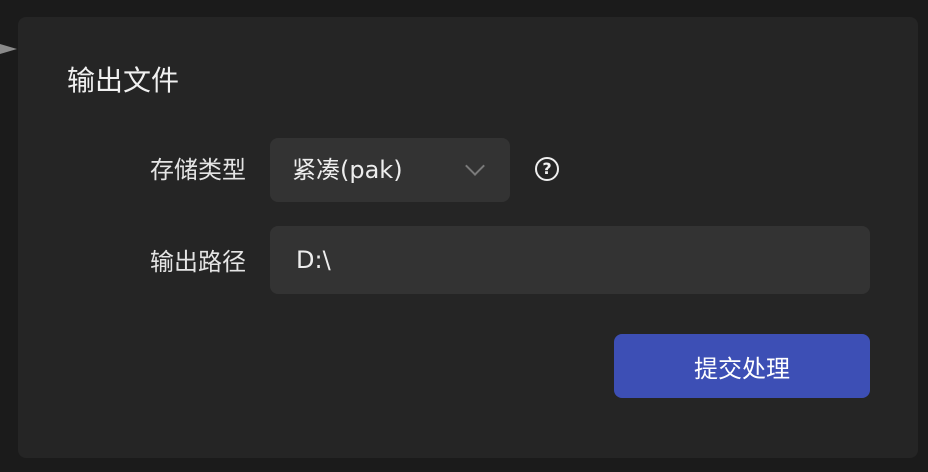 This screenshot has height=472, width=928. Describe the element at coordinates (475, 166) in the screenshot. I see `chevron-down-icon` at that location.